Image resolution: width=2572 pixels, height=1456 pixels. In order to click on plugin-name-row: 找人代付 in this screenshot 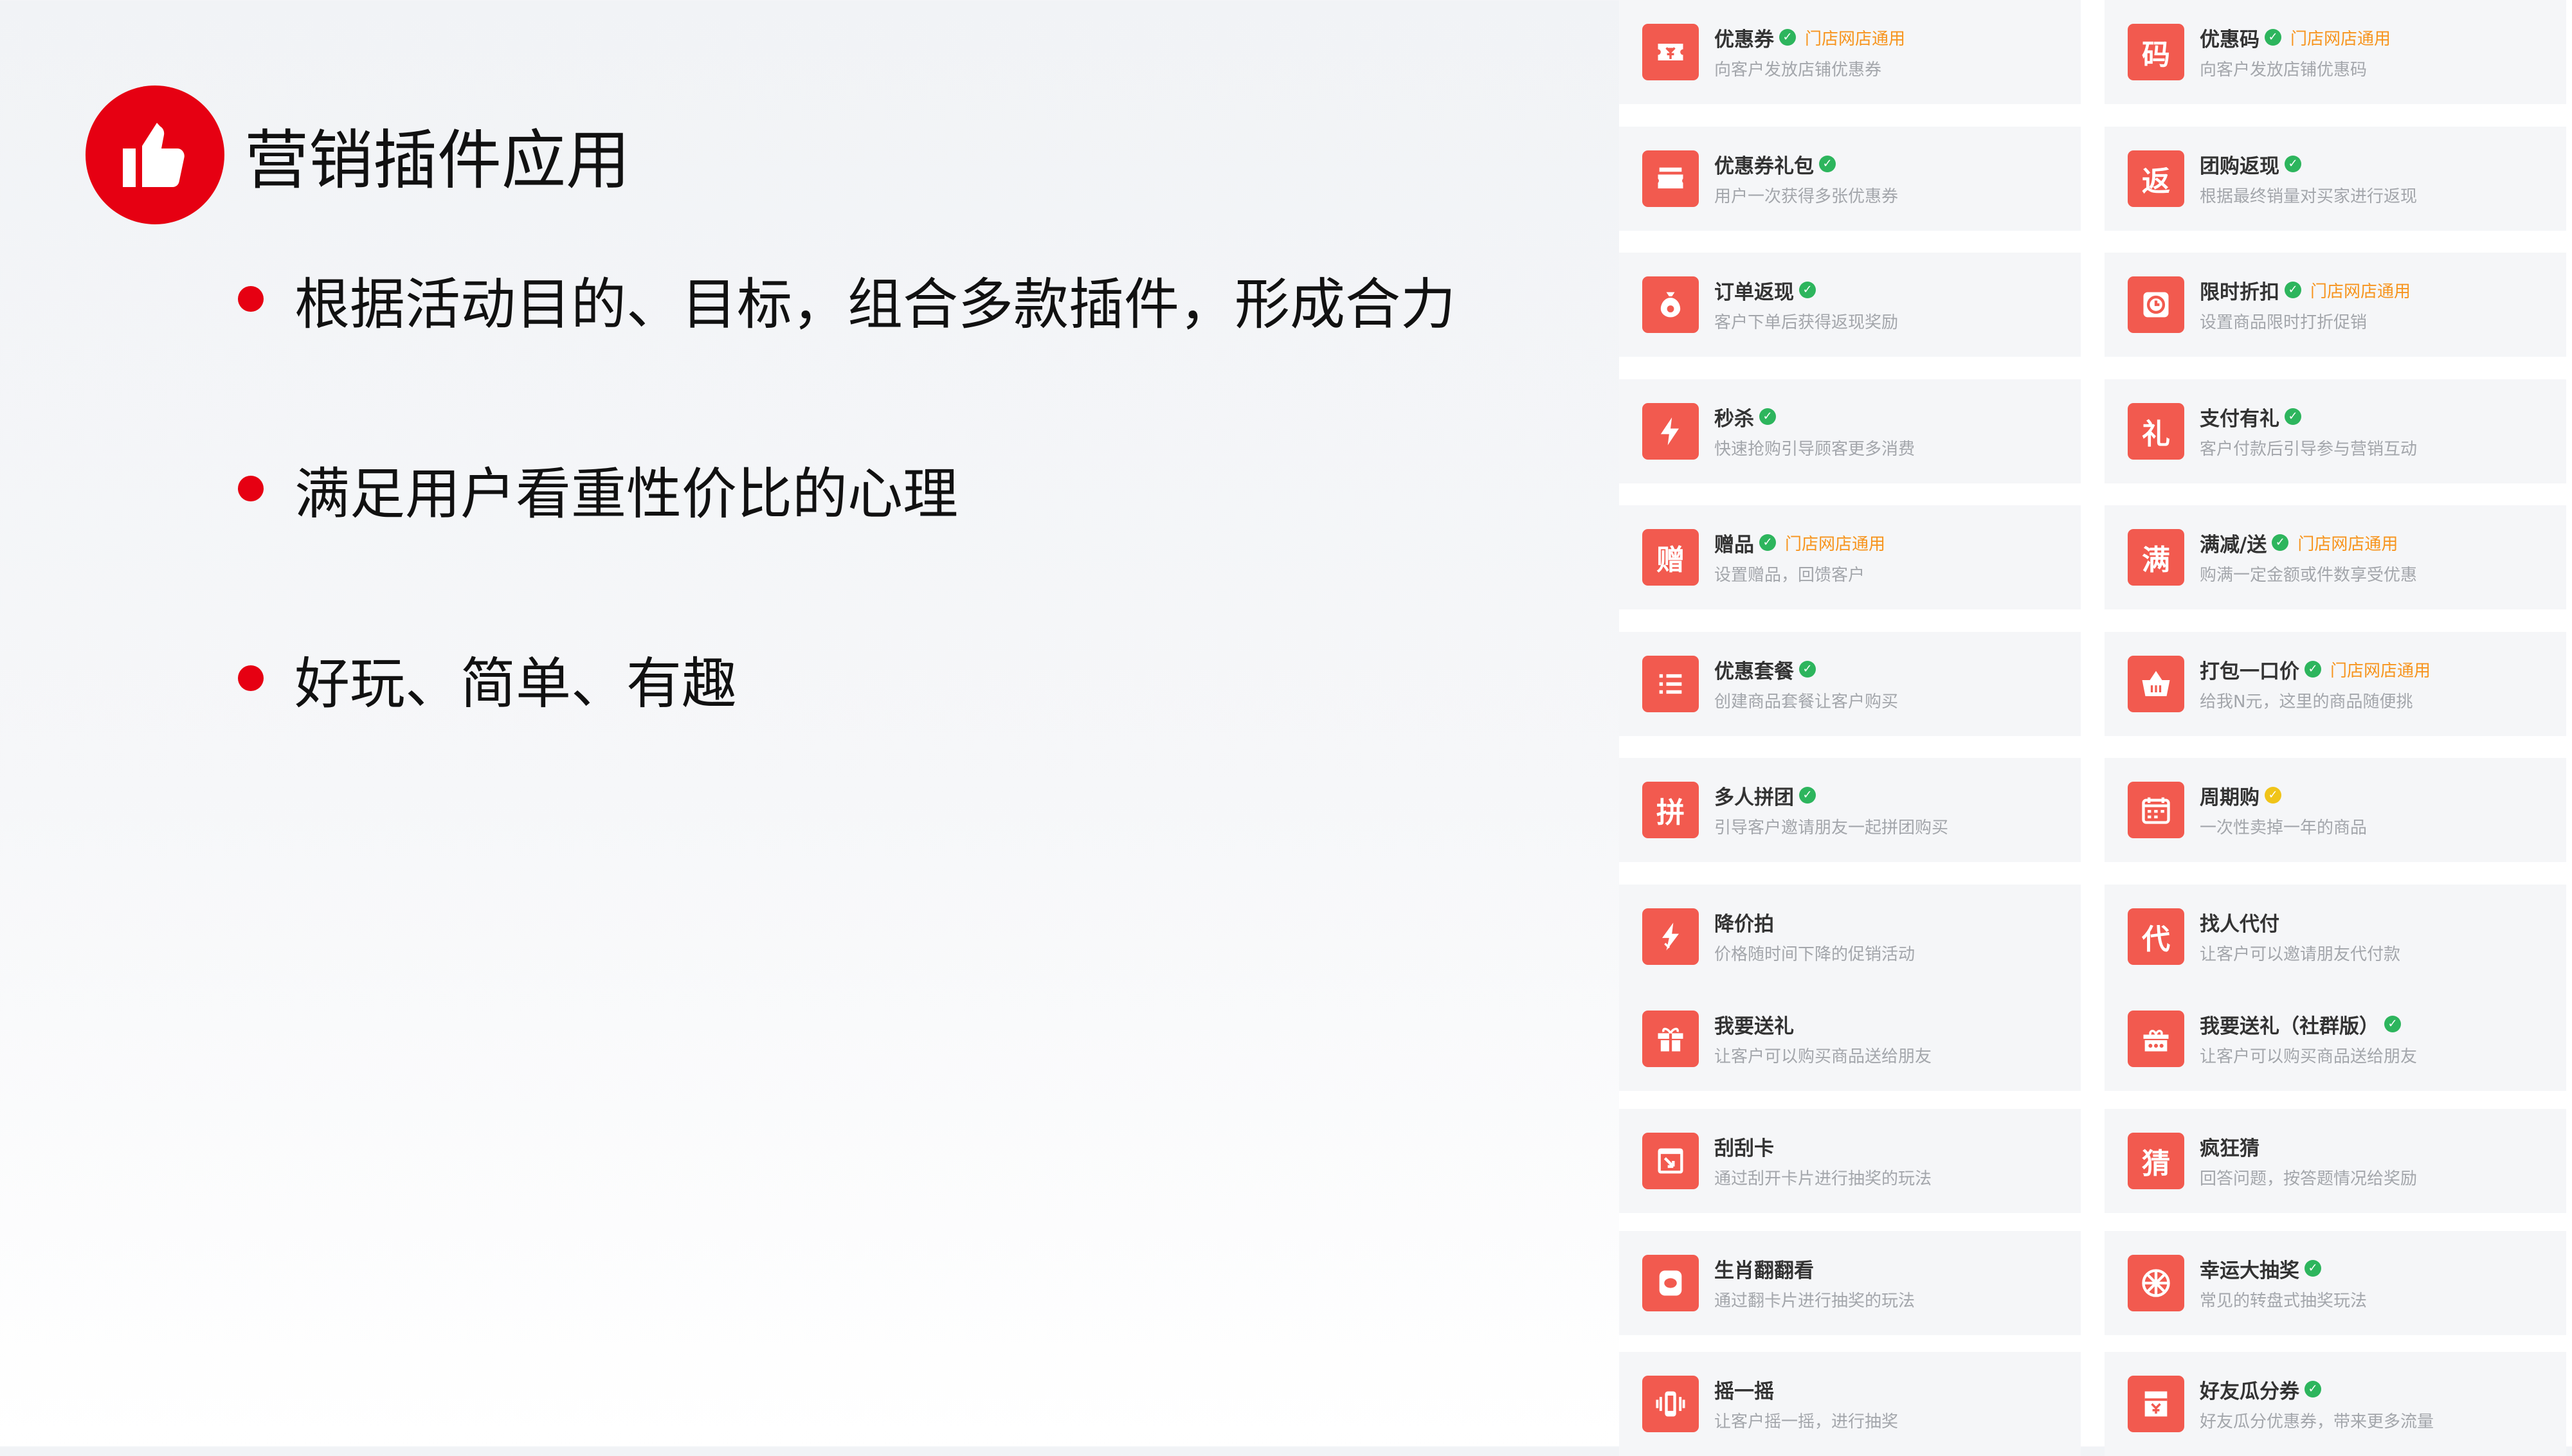, I will do `click(2239, 922)`.